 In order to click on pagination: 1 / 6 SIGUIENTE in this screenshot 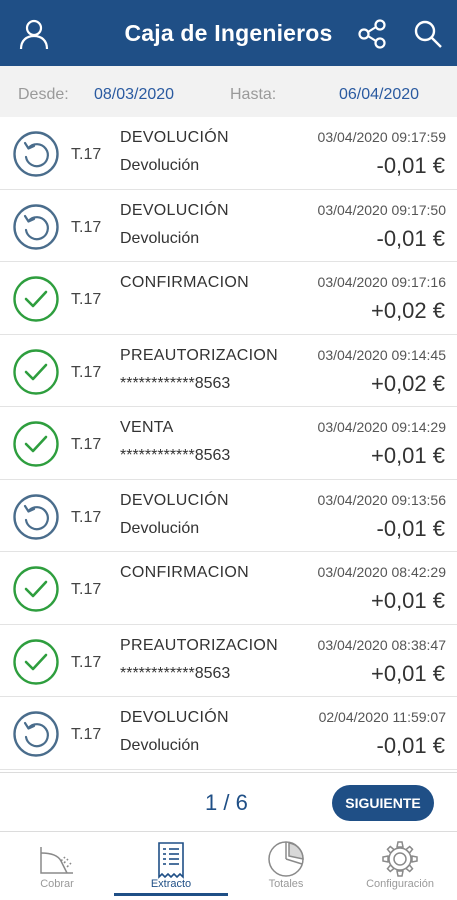, I will do `click(228, 802)`.